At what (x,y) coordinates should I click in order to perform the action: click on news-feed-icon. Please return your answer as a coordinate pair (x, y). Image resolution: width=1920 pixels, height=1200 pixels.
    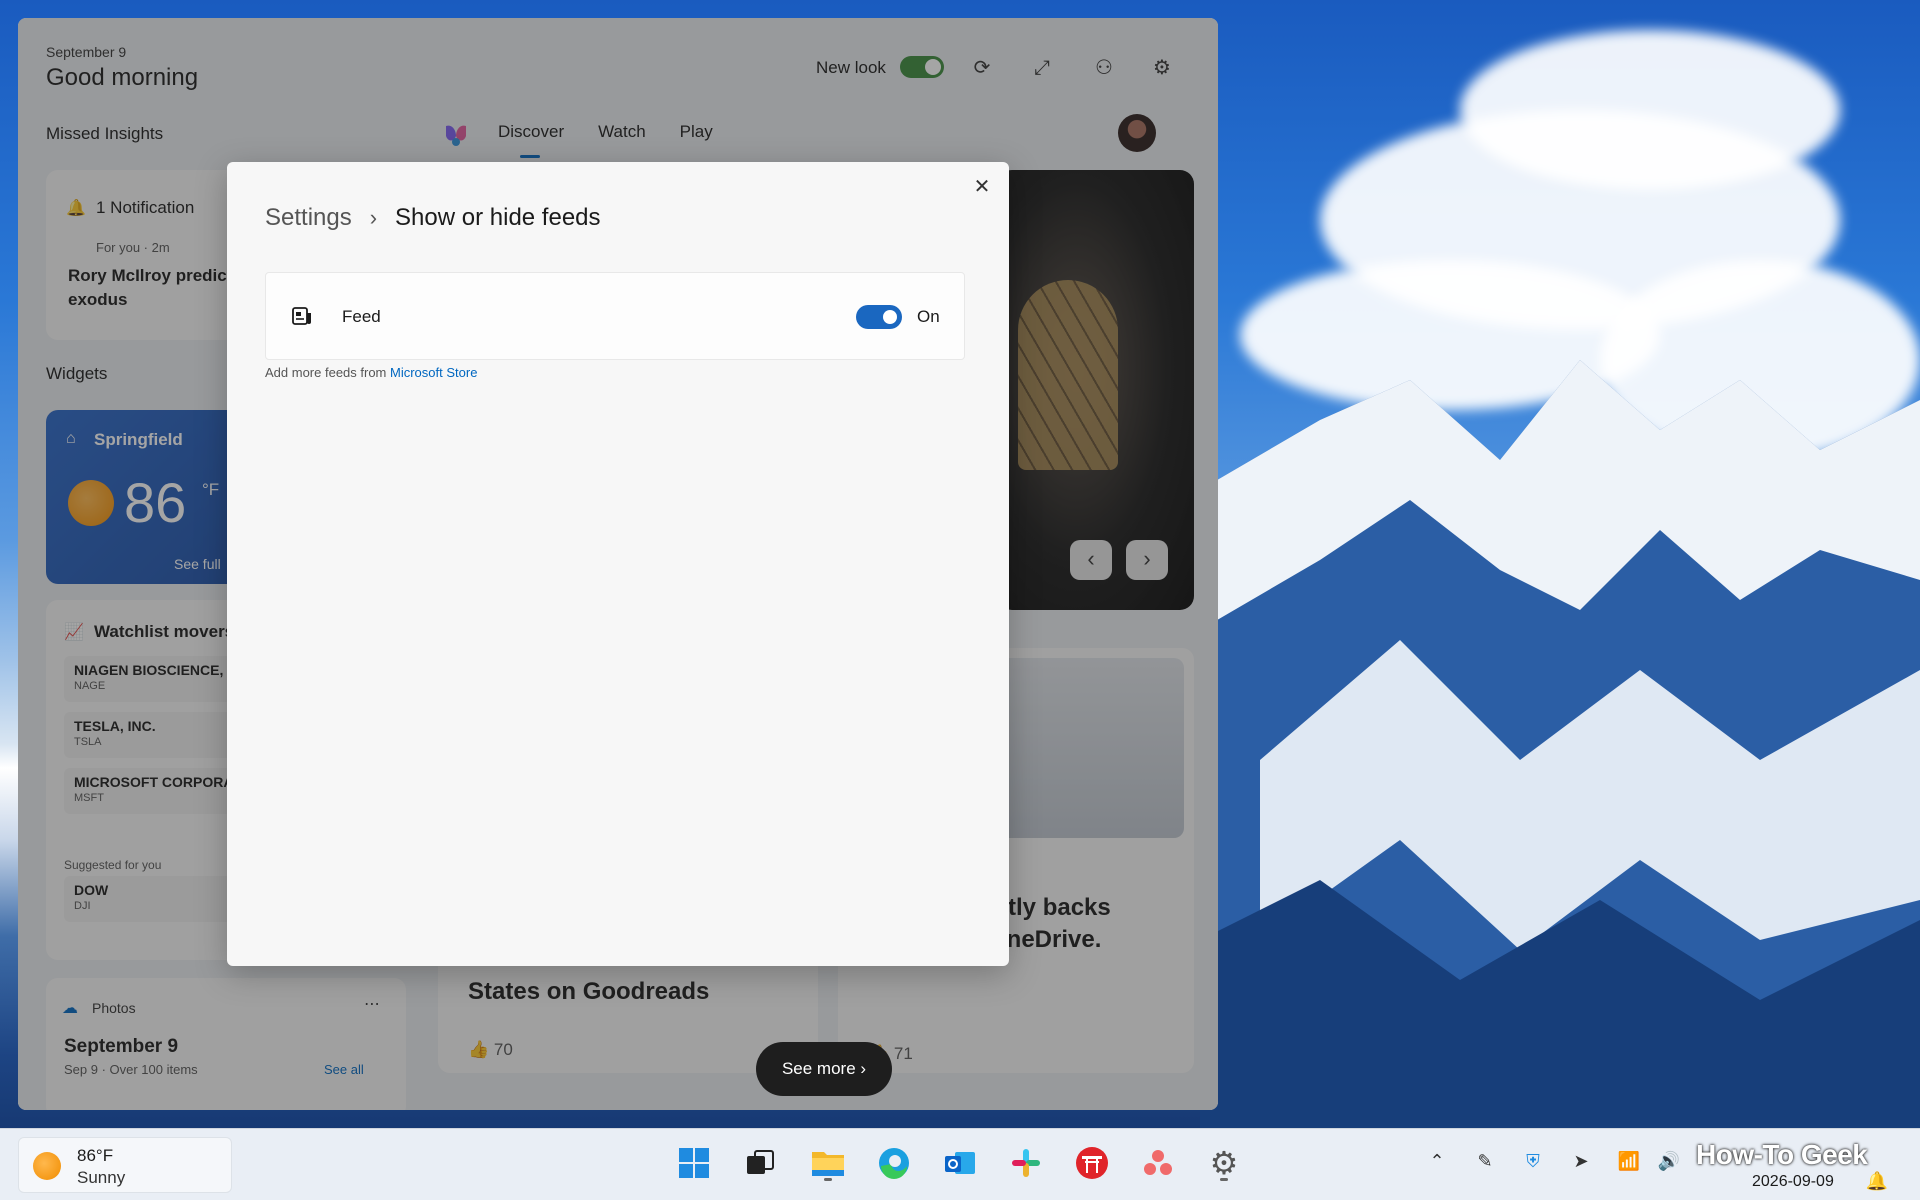
    Looking at the image, I should click on (301, 316).